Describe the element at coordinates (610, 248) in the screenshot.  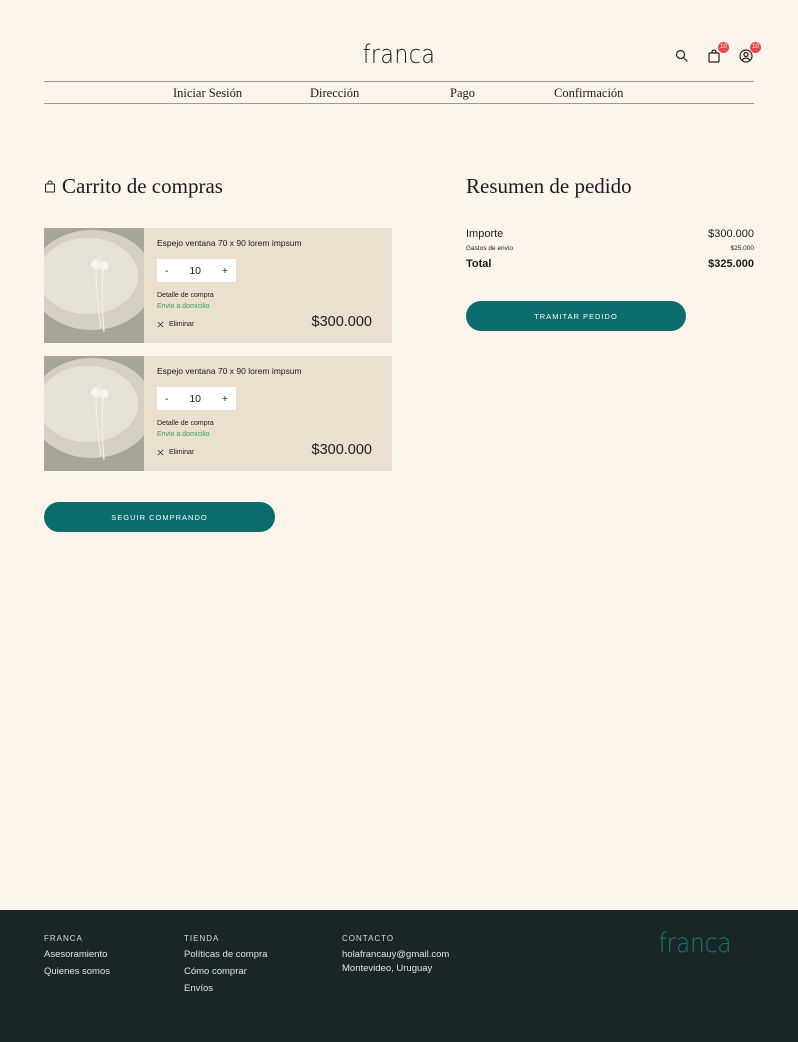
I see `summary-shipping-row: Gastos de envio $25.000` at that location.